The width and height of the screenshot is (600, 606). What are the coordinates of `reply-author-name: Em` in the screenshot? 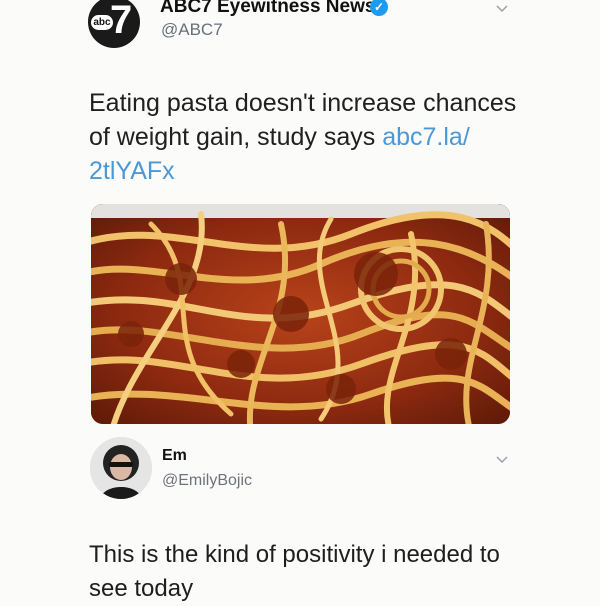 It's located at (174, 456).